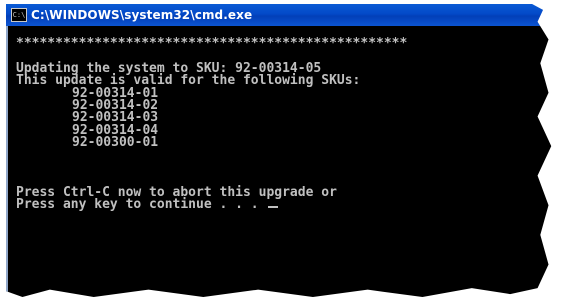 This screenshot has height=307, width=561. Describe the element at coordinates (142, 15) in the screenshot. I see `window-title: C:\WINDOWS\system32\cmd.exe` at that location.